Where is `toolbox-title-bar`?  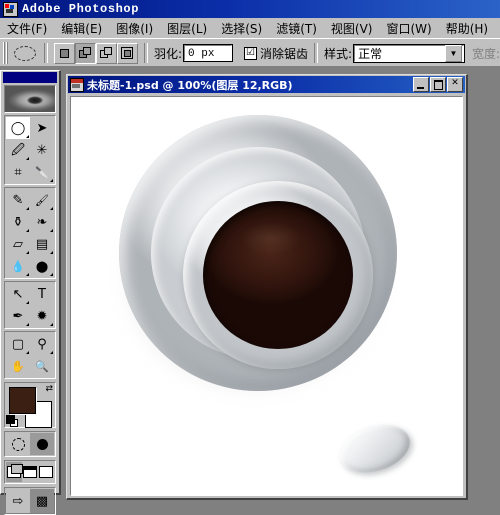 toolbox-title-bar is located at coordinates (30, 77).